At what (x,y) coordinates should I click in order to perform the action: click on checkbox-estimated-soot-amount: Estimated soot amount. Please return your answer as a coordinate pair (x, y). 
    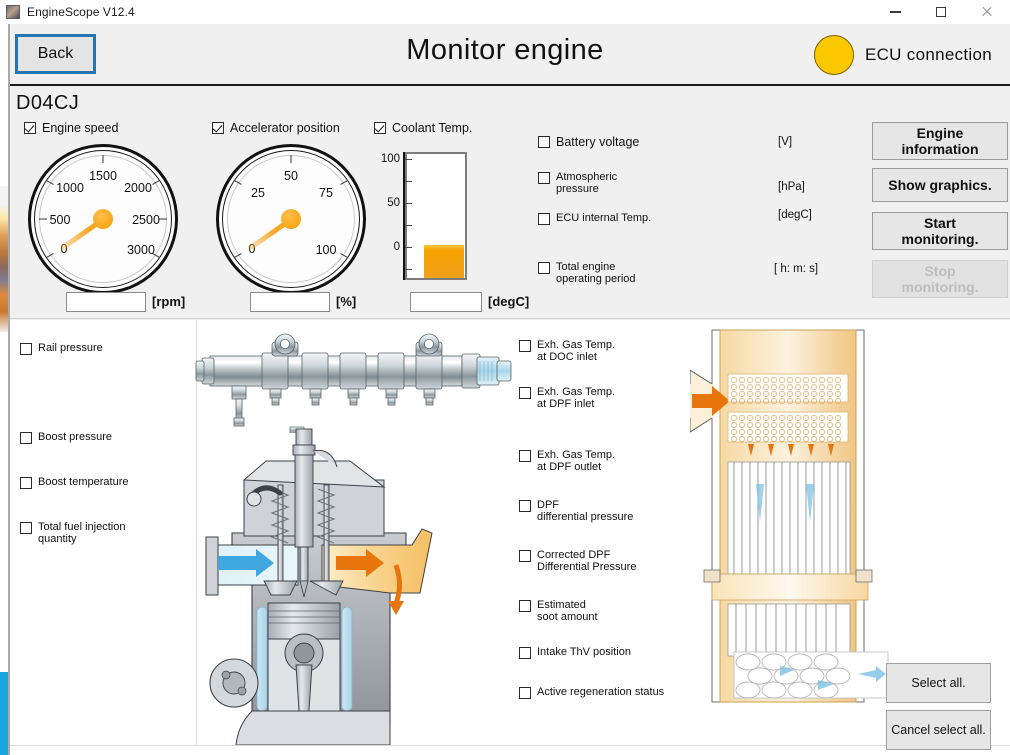
    Looking at the image, I should click on (558, 611).